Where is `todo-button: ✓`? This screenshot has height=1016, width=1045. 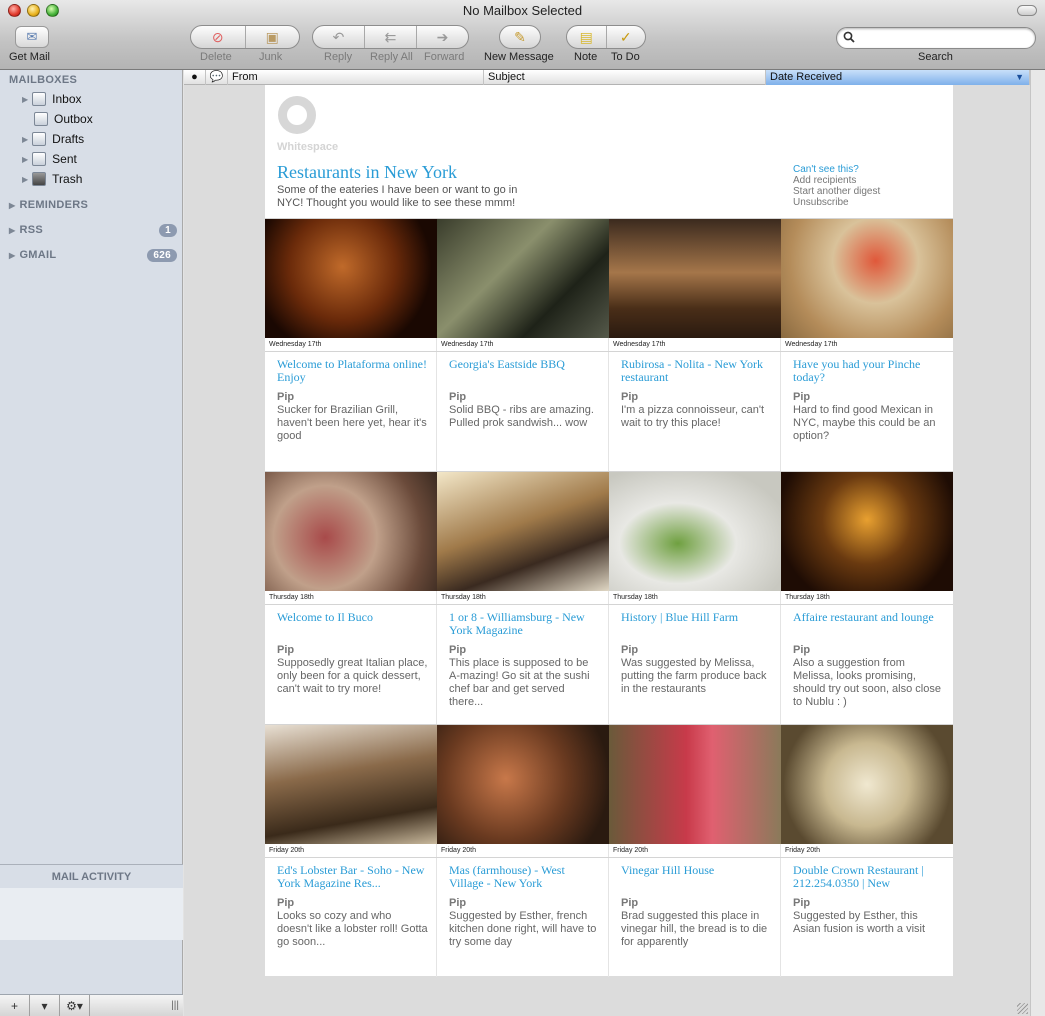 todo-button: ✓ is located at coordinates (626, 37).